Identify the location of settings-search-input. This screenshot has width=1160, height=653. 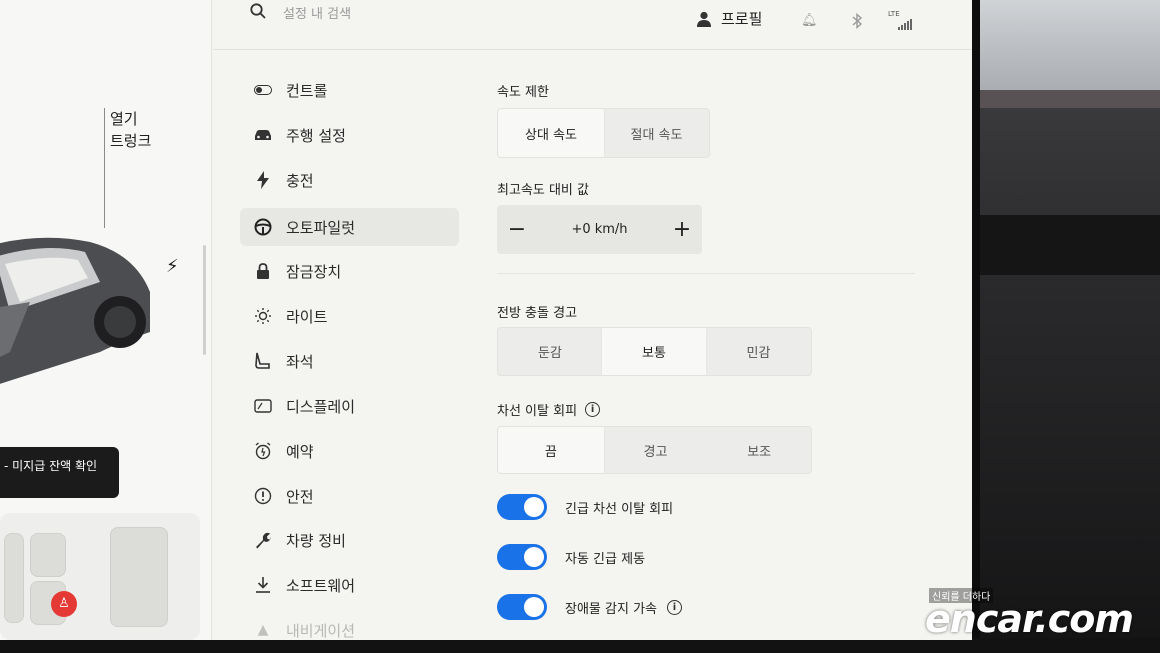
(413, 14).